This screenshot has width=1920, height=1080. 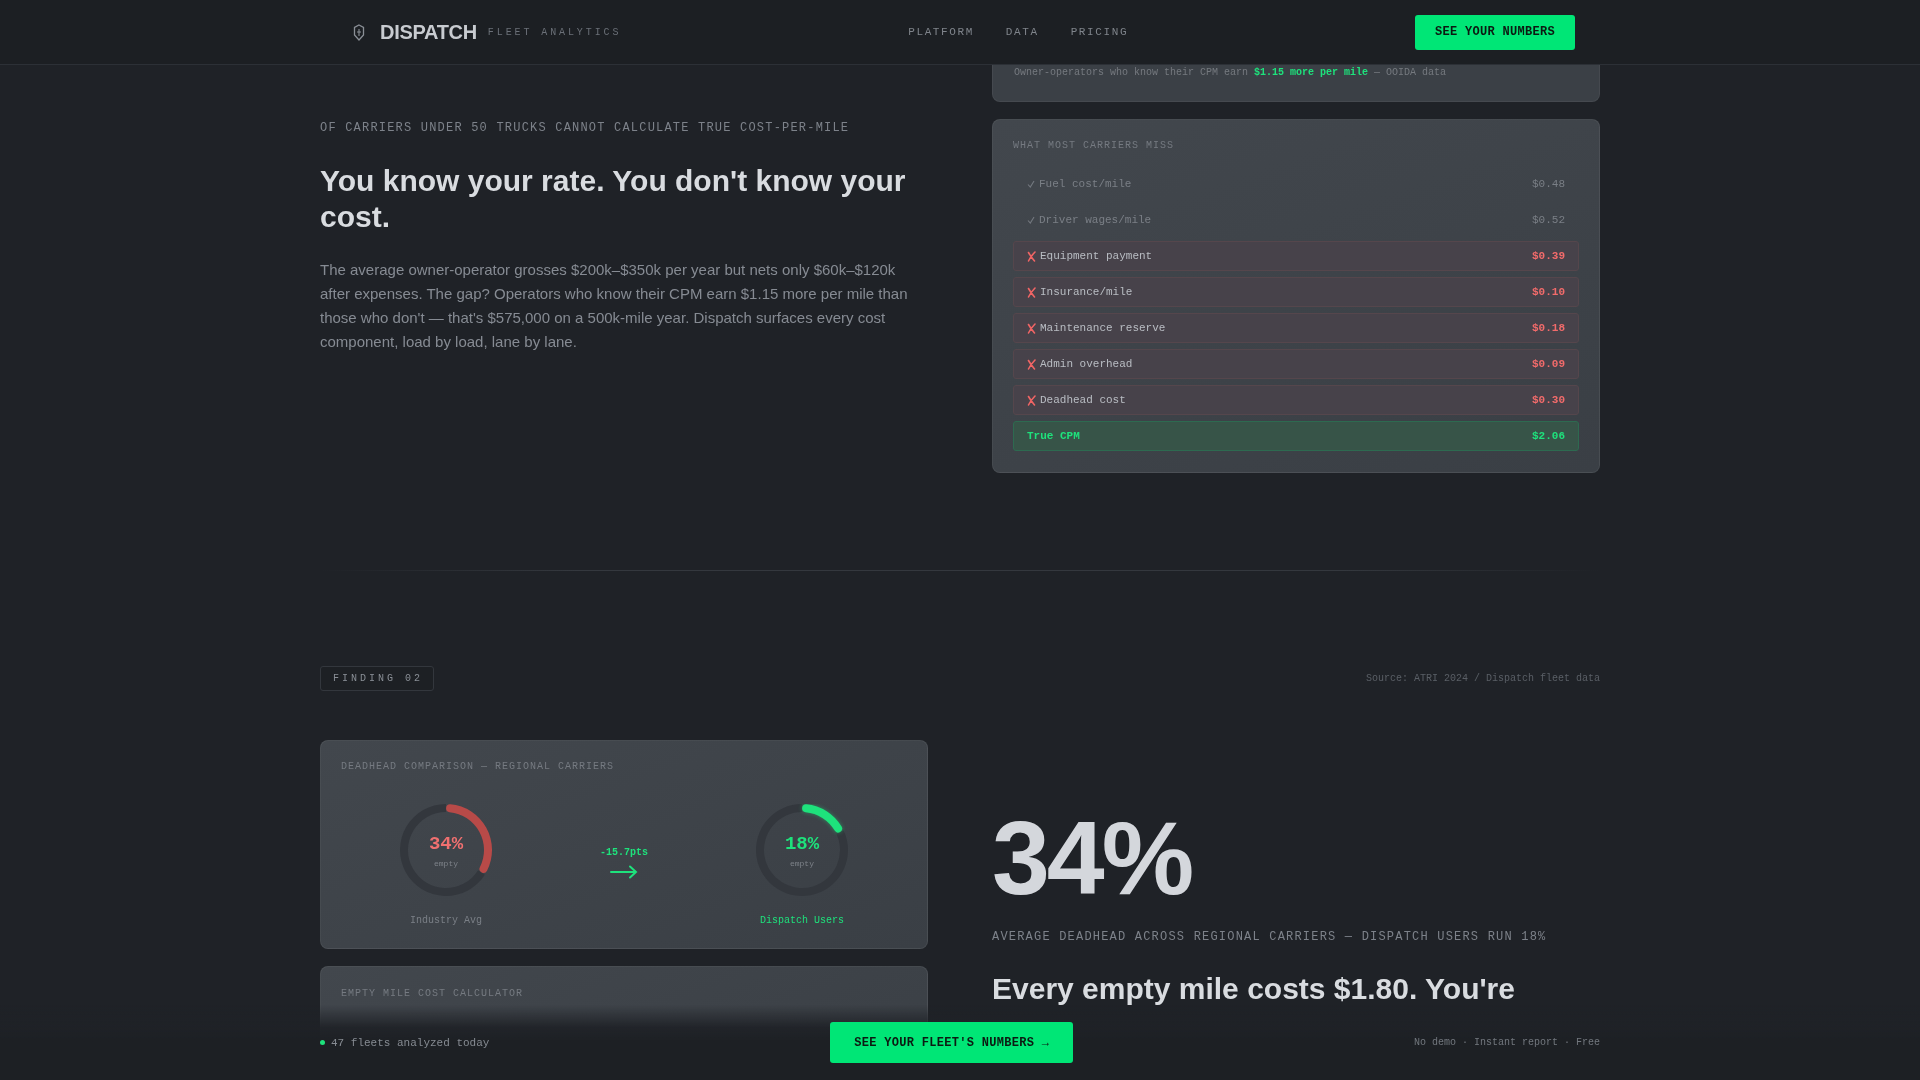 What do you see at coordinates (1092, 858) in the screenshot?
I see `big-stat: 34%` at bounding box center [1092, 858].